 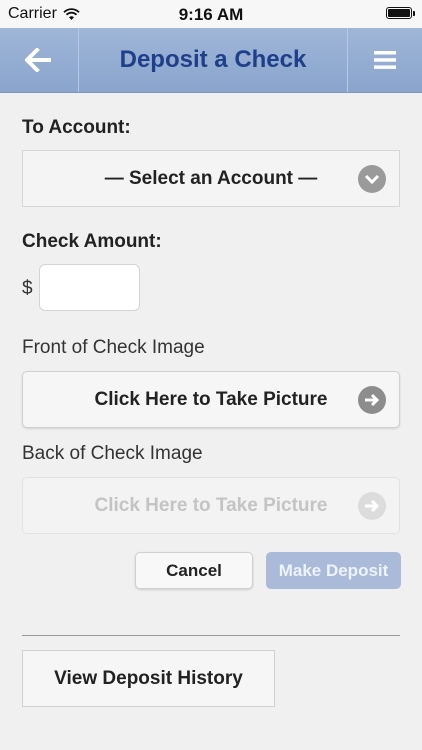 I want to click on back-arrow-icon, so click(x=38, y=60).